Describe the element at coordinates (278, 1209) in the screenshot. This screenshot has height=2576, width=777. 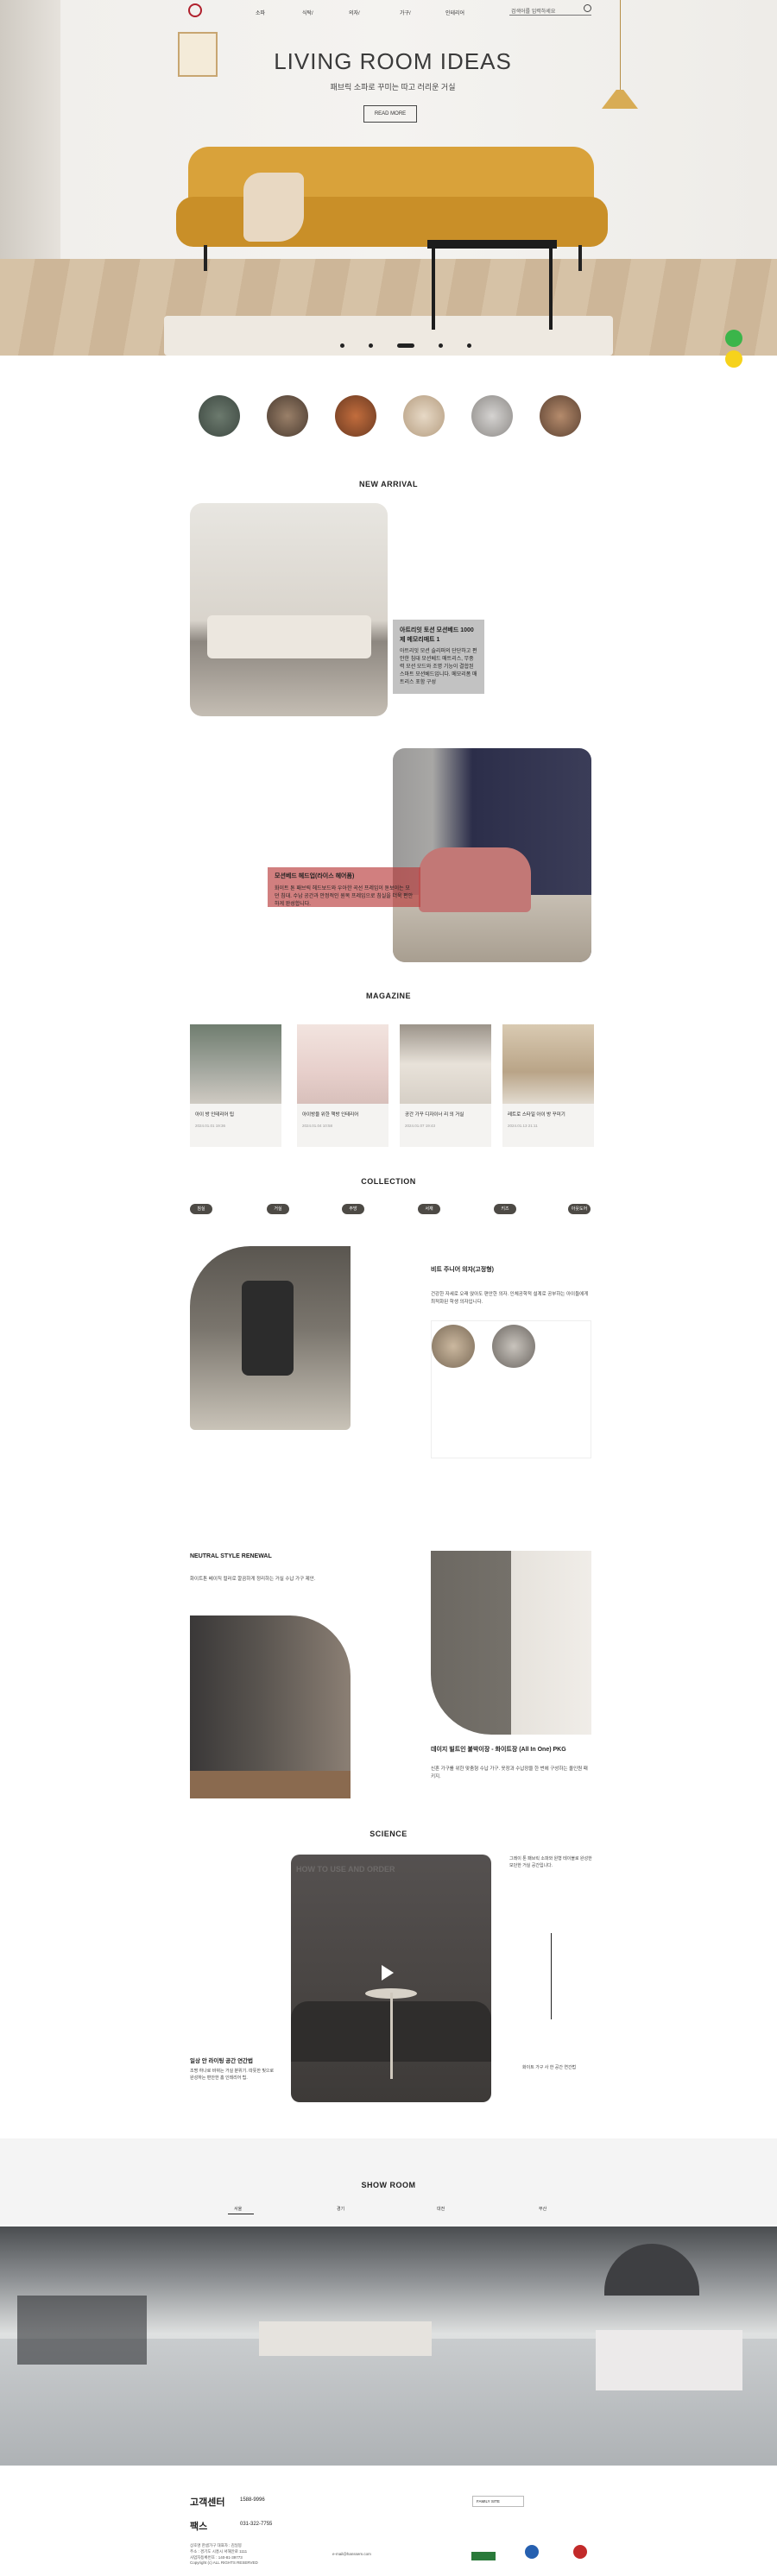
I see `collection-tab: 거실` at that location.